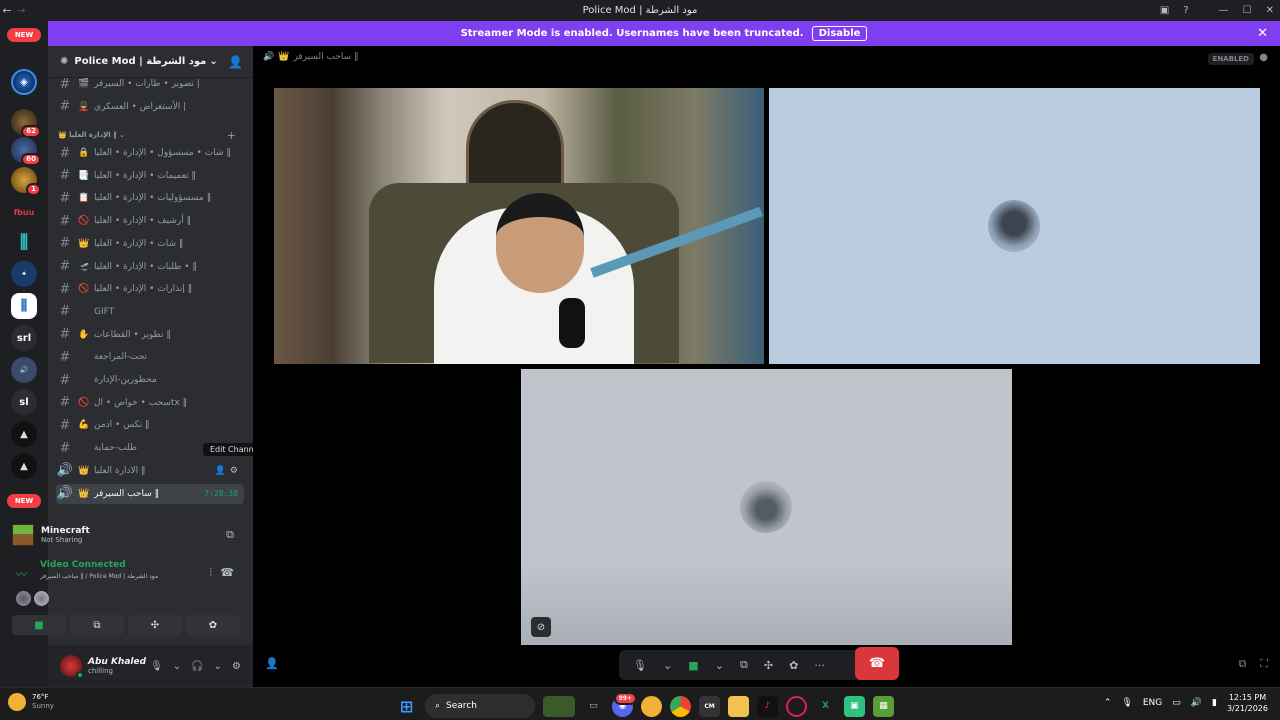 This screenshot has width=1280, height=720. Describe the element at coordinates (150, 335) in the screenshot. I see `channel-item: # ✋ تطوير • القطاعات ‖` at that location.